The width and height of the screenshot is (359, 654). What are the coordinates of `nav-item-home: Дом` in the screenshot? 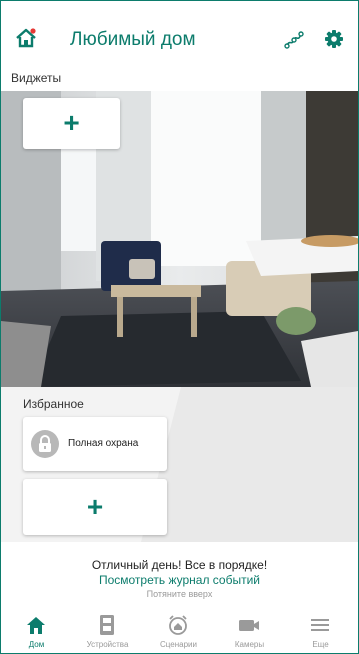 It's located at (36, 631).